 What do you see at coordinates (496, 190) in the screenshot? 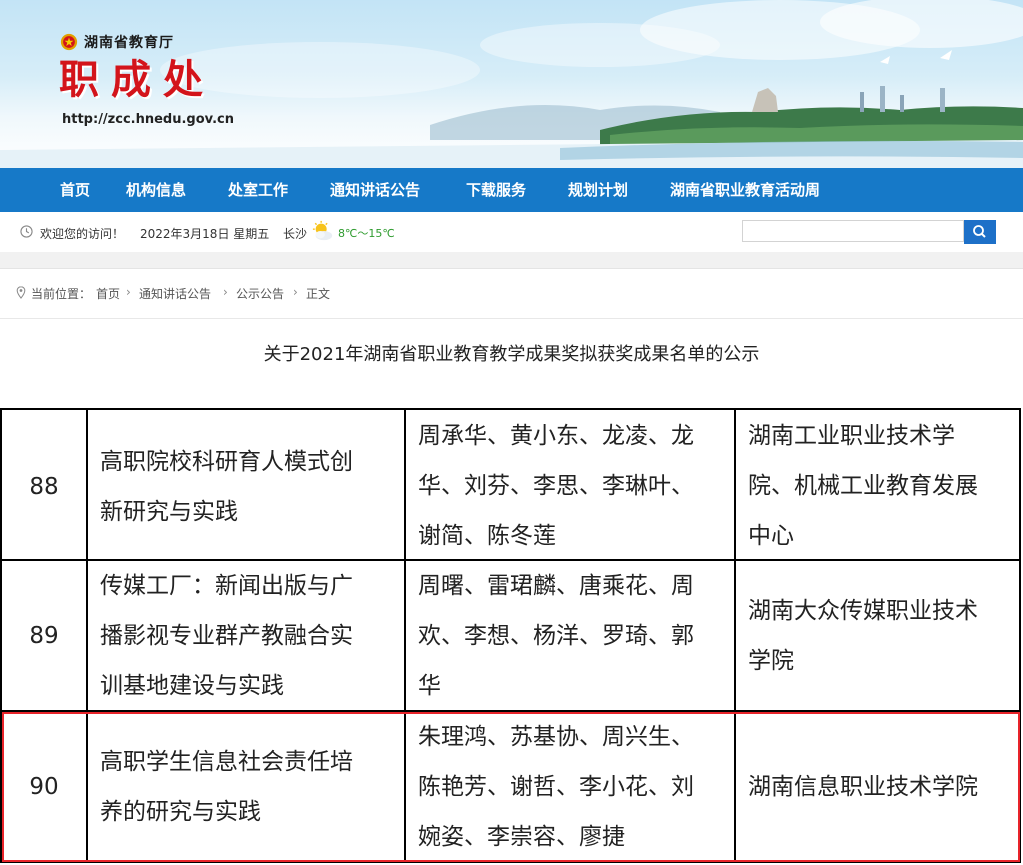
I see `nav-item-downloads: 下载服务` at bounding box center [496, 190].